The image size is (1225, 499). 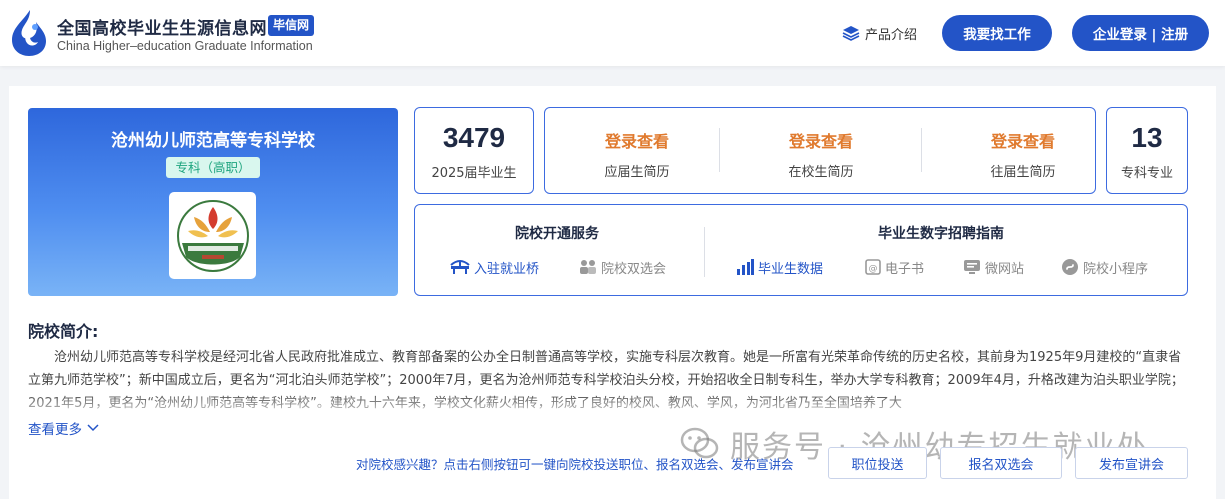 I want to click on graduate-data-label: 毕业生数据, so click(x=791, y=269).